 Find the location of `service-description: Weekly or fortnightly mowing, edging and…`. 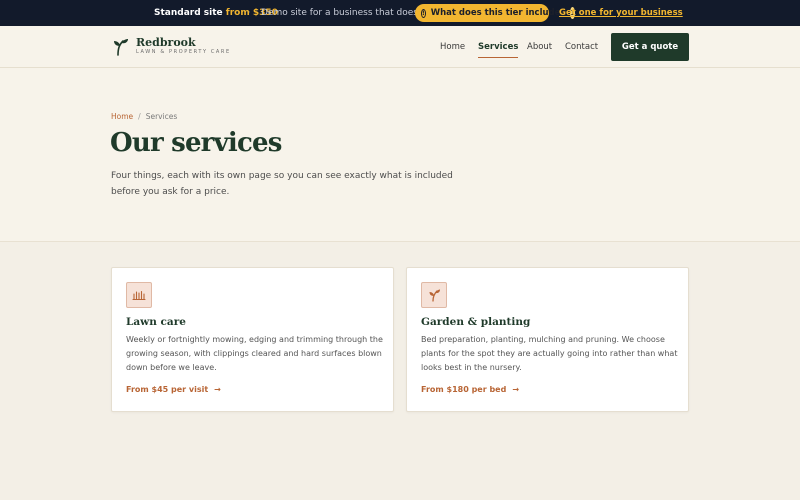

service-description: Weekly or fortnightly mowing, edging and… is located at coordinates (254, 354).